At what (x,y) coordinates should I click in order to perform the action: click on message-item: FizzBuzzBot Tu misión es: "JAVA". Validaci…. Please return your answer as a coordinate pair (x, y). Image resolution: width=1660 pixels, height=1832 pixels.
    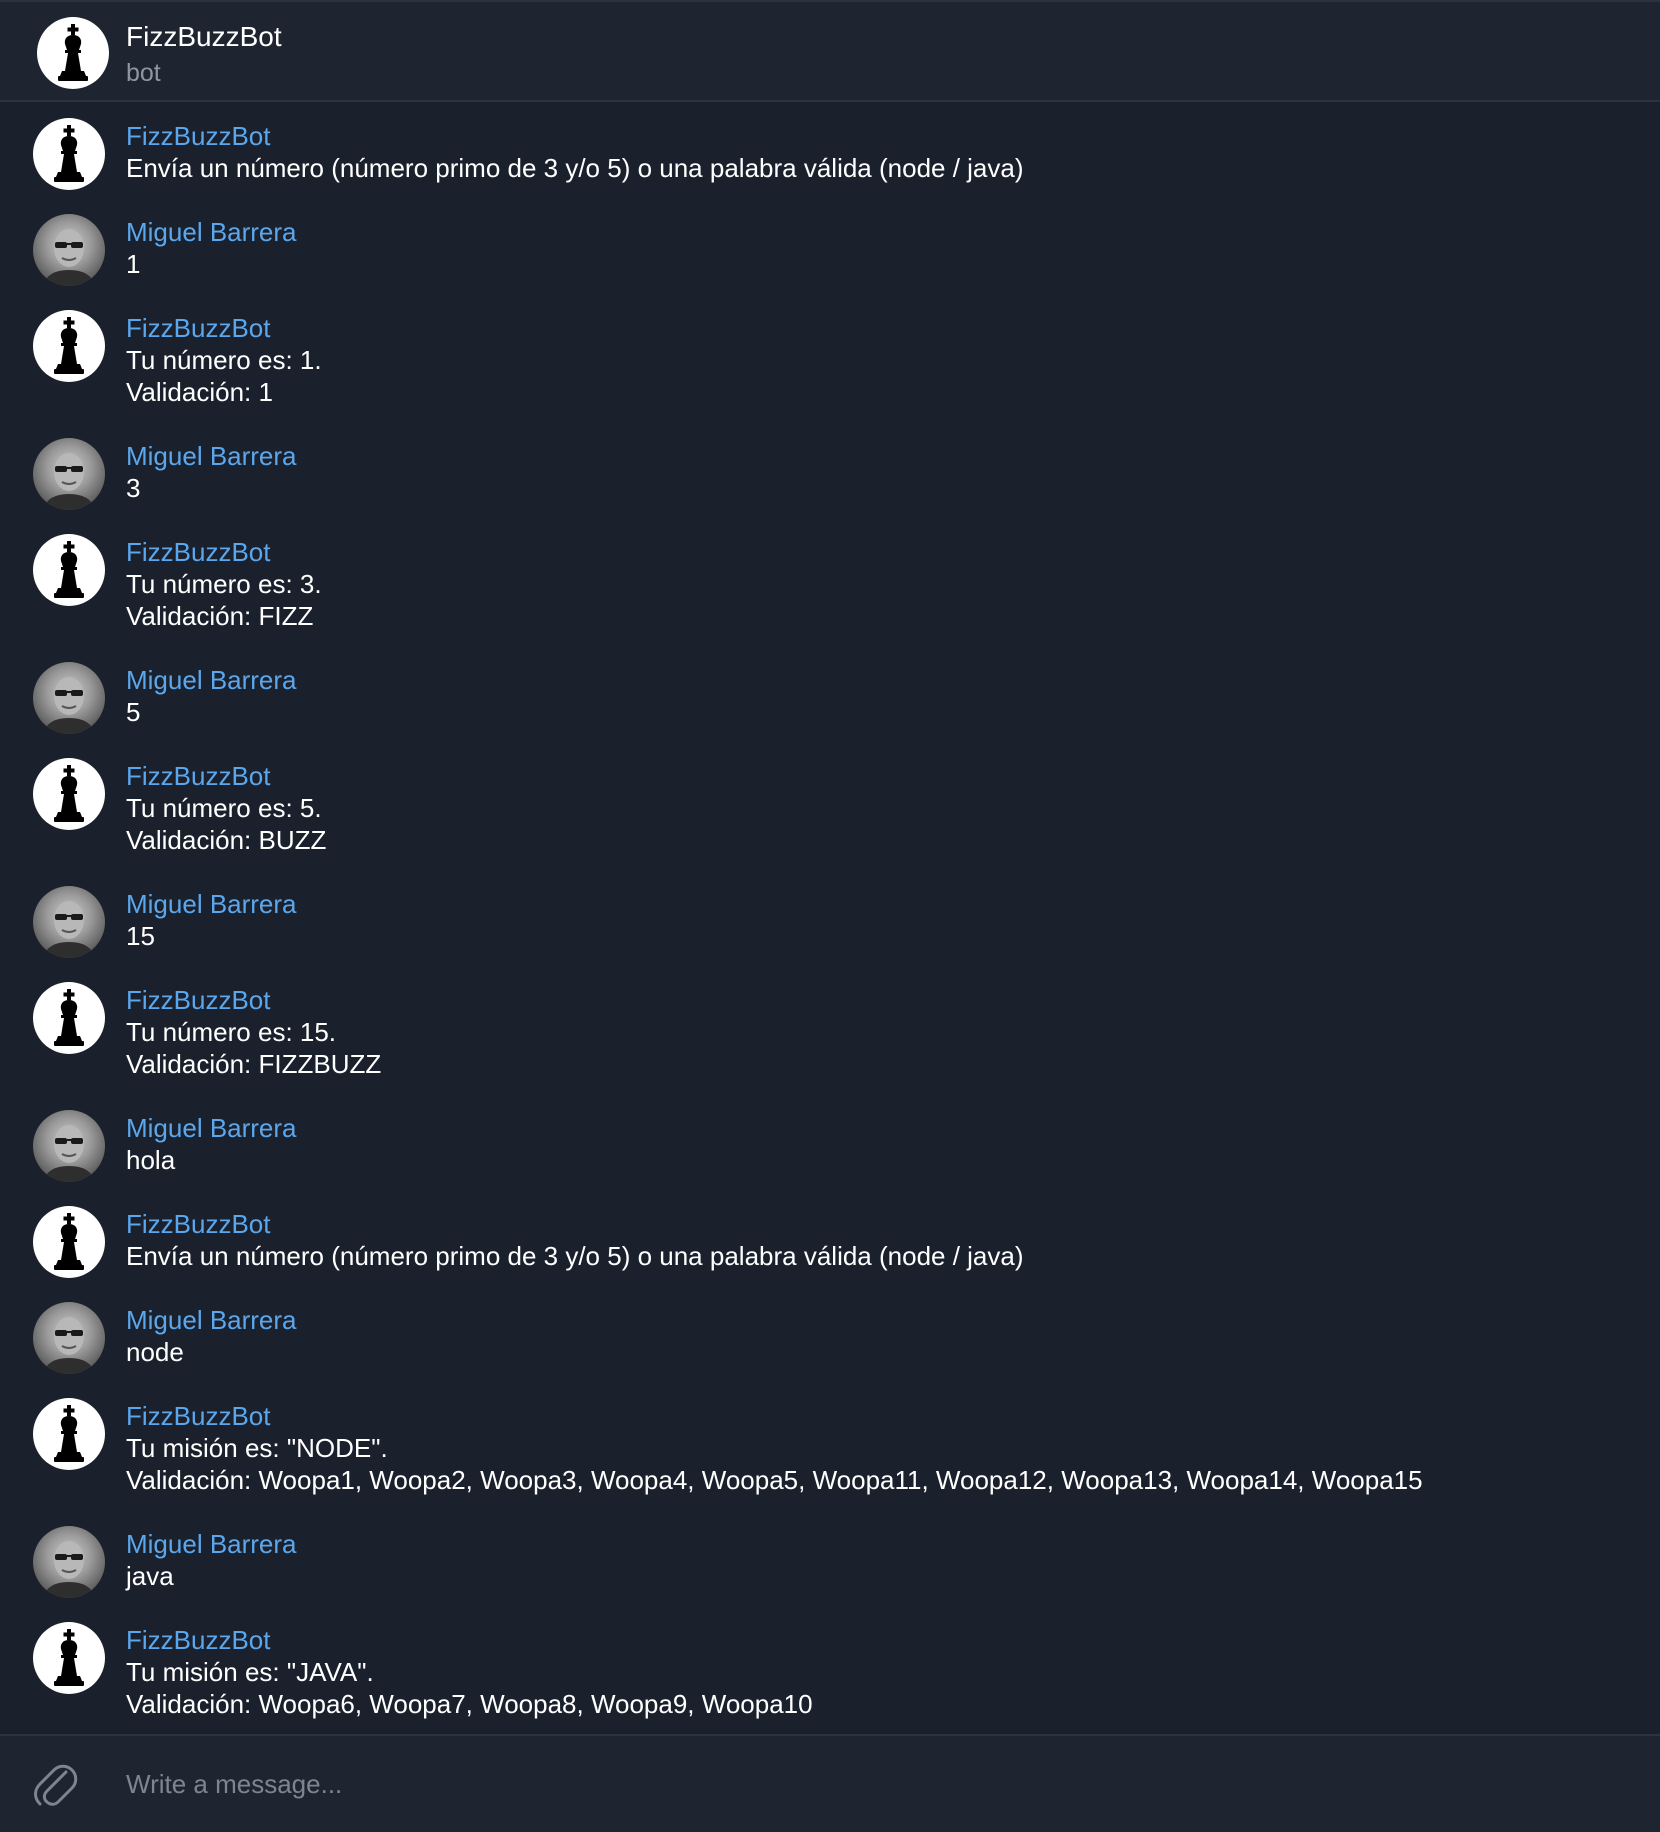
    Looking at the image, I should click on (830, 1686).